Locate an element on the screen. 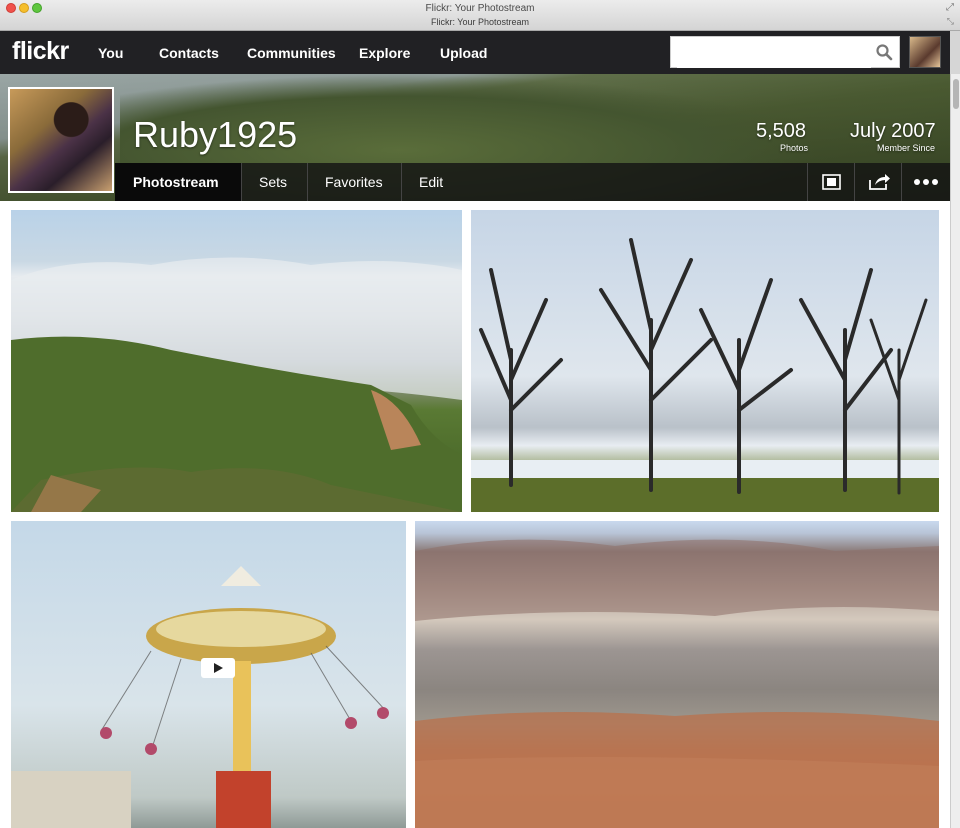 This screenshot has width=960, height=828. more-icon is located at coordinates (926, 182).